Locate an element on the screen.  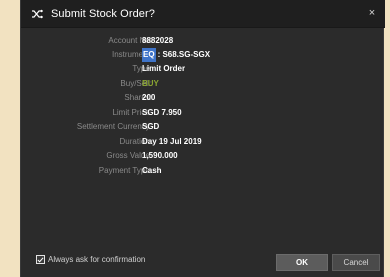
detail-row-duration: Duration: Day 19 Jul 2019 is located at coordinates (203, 142).